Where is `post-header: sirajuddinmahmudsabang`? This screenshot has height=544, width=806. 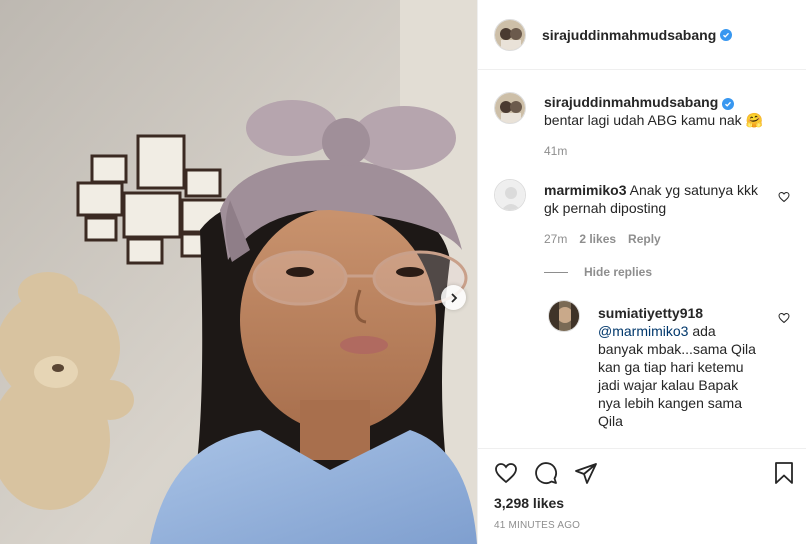 post-header: sirajuddinmahmudsabang is located at coordinates (642, 35).